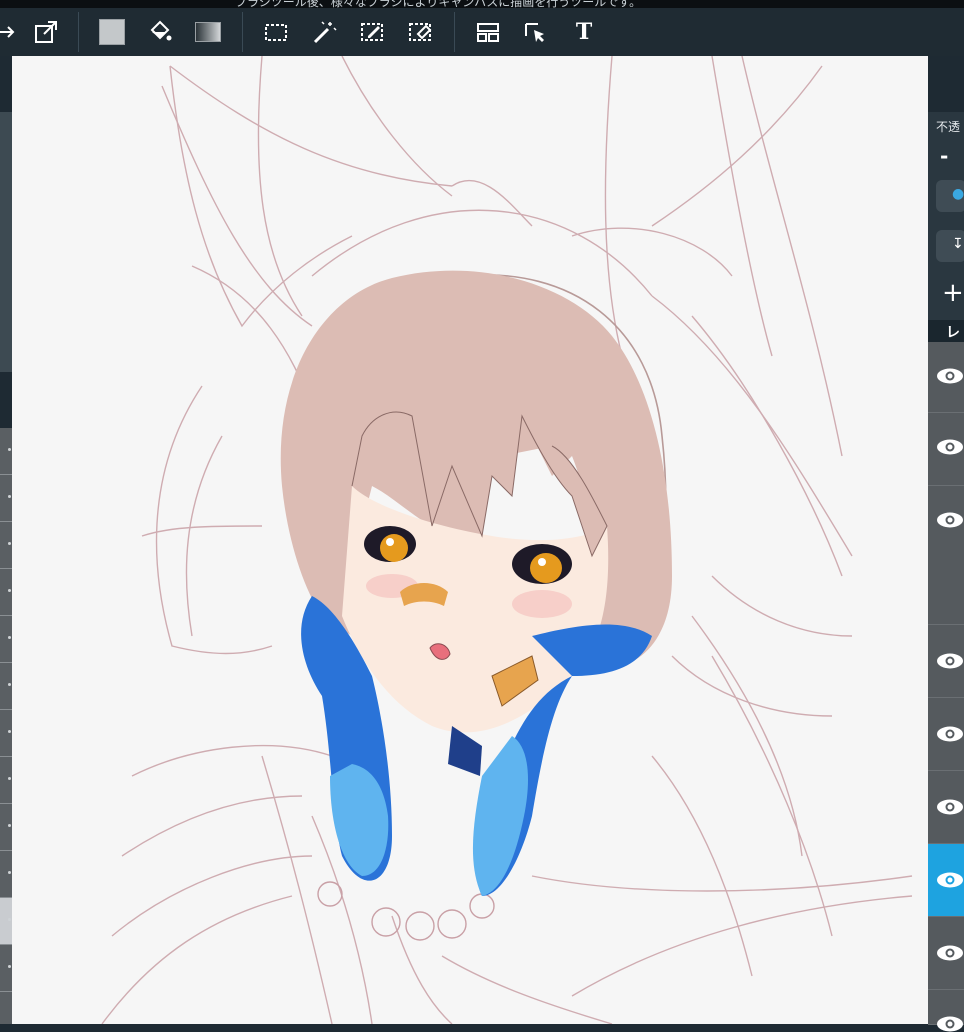 This screenshot has width=964, height=1032. I want to click on hint-text: ブラシツール後、様々なブラシによりキャンバスに描画を行うツールです。, so click(438, 4).